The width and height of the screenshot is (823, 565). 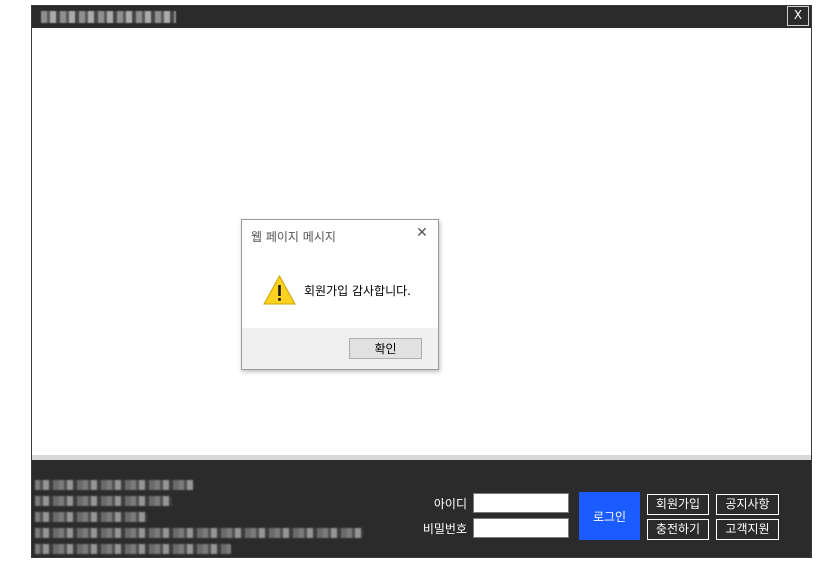 I want to click on support-button: 고객지원, so click(x=747, y=529).